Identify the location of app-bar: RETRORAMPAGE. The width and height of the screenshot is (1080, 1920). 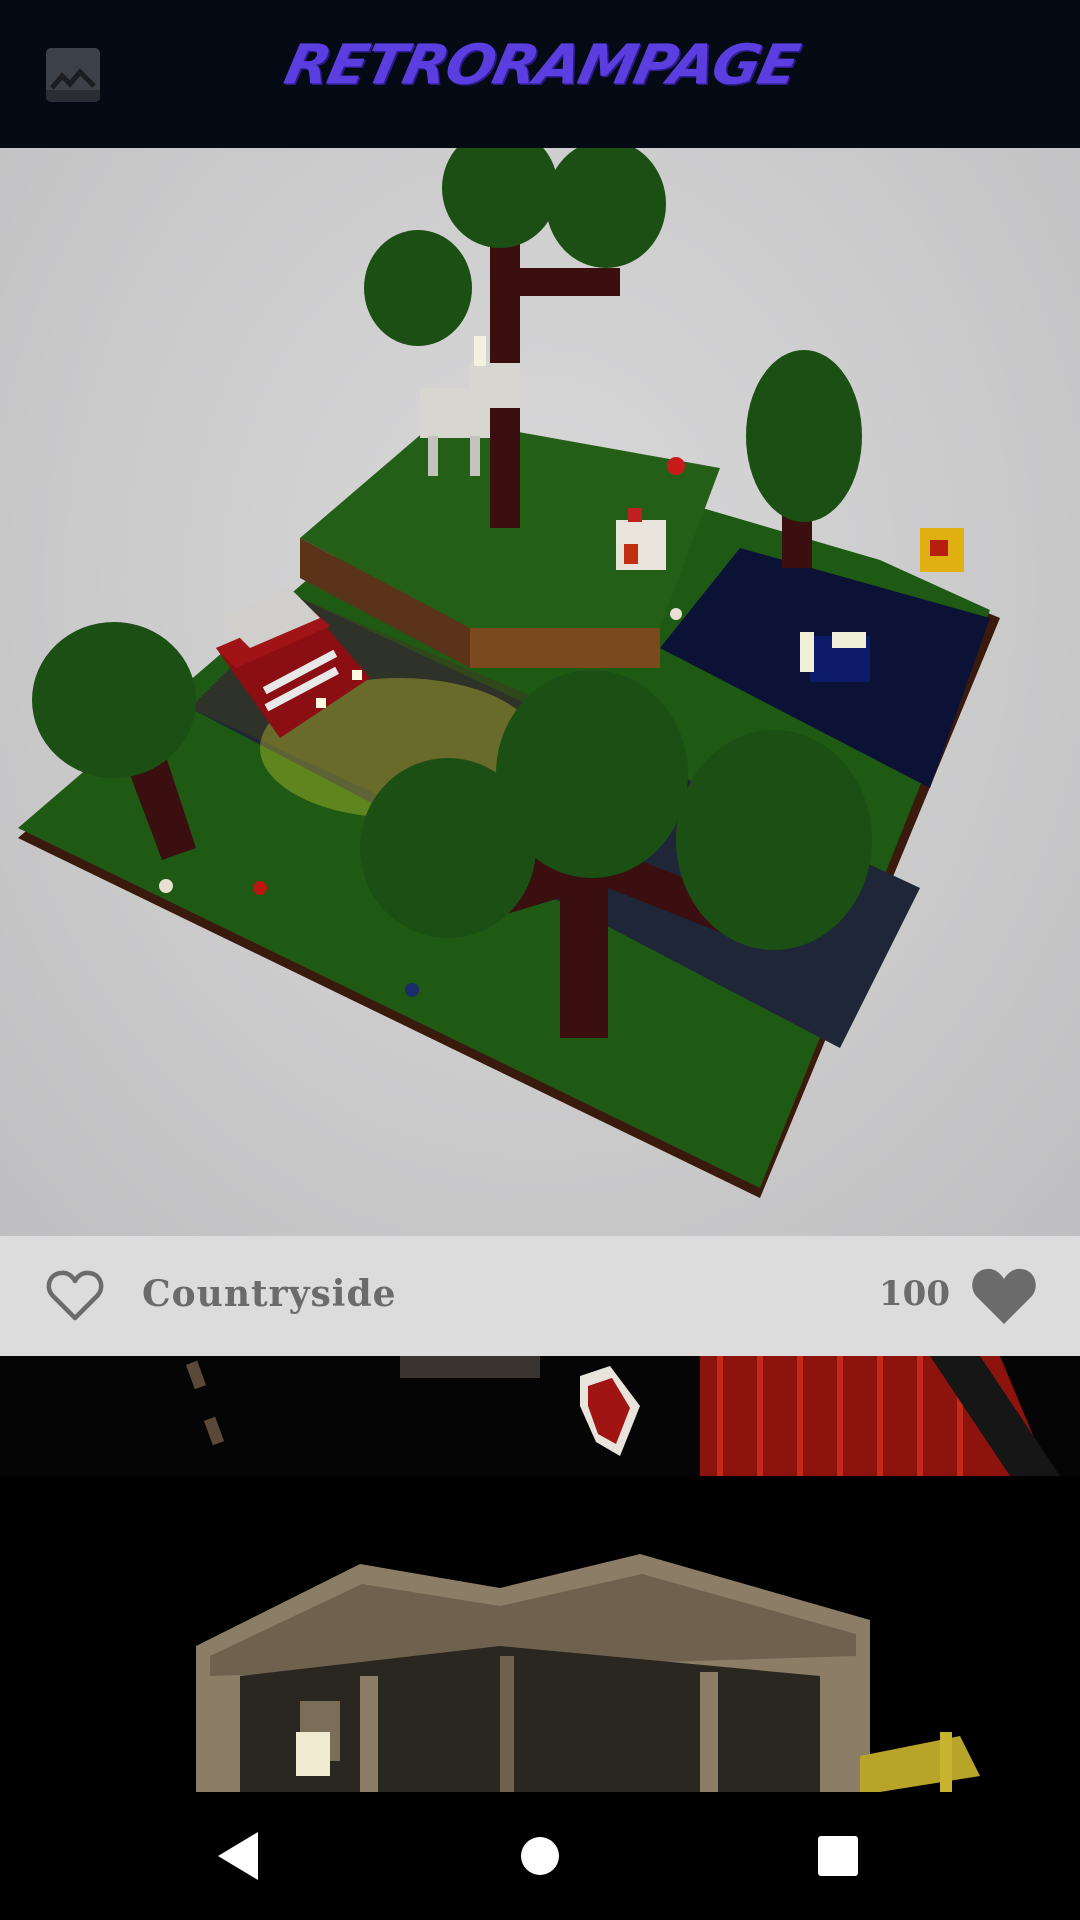
(540, 74).